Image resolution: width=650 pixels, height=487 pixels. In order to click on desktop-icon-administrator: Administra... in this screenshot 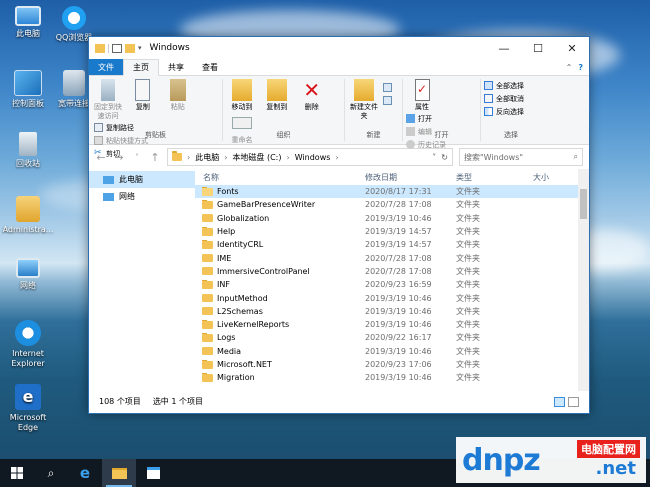, I will do `click(28, 215)`.